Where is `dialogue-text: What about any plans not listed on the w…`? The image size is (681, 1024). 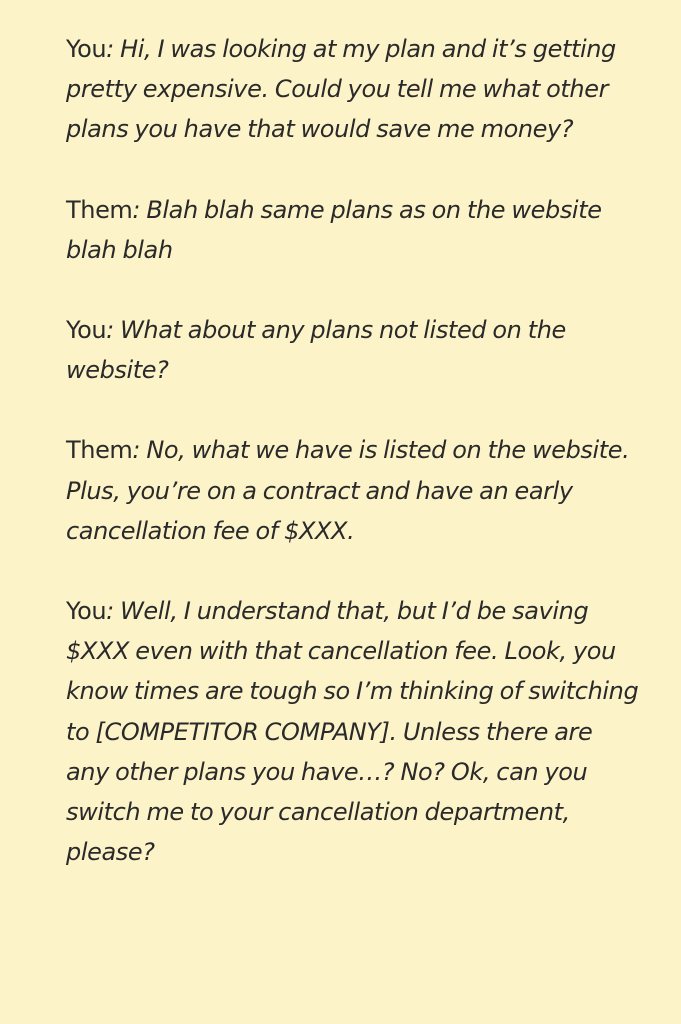 dialogue-text: What about any plans not listed on the w… is located at coordinates (316, 350).